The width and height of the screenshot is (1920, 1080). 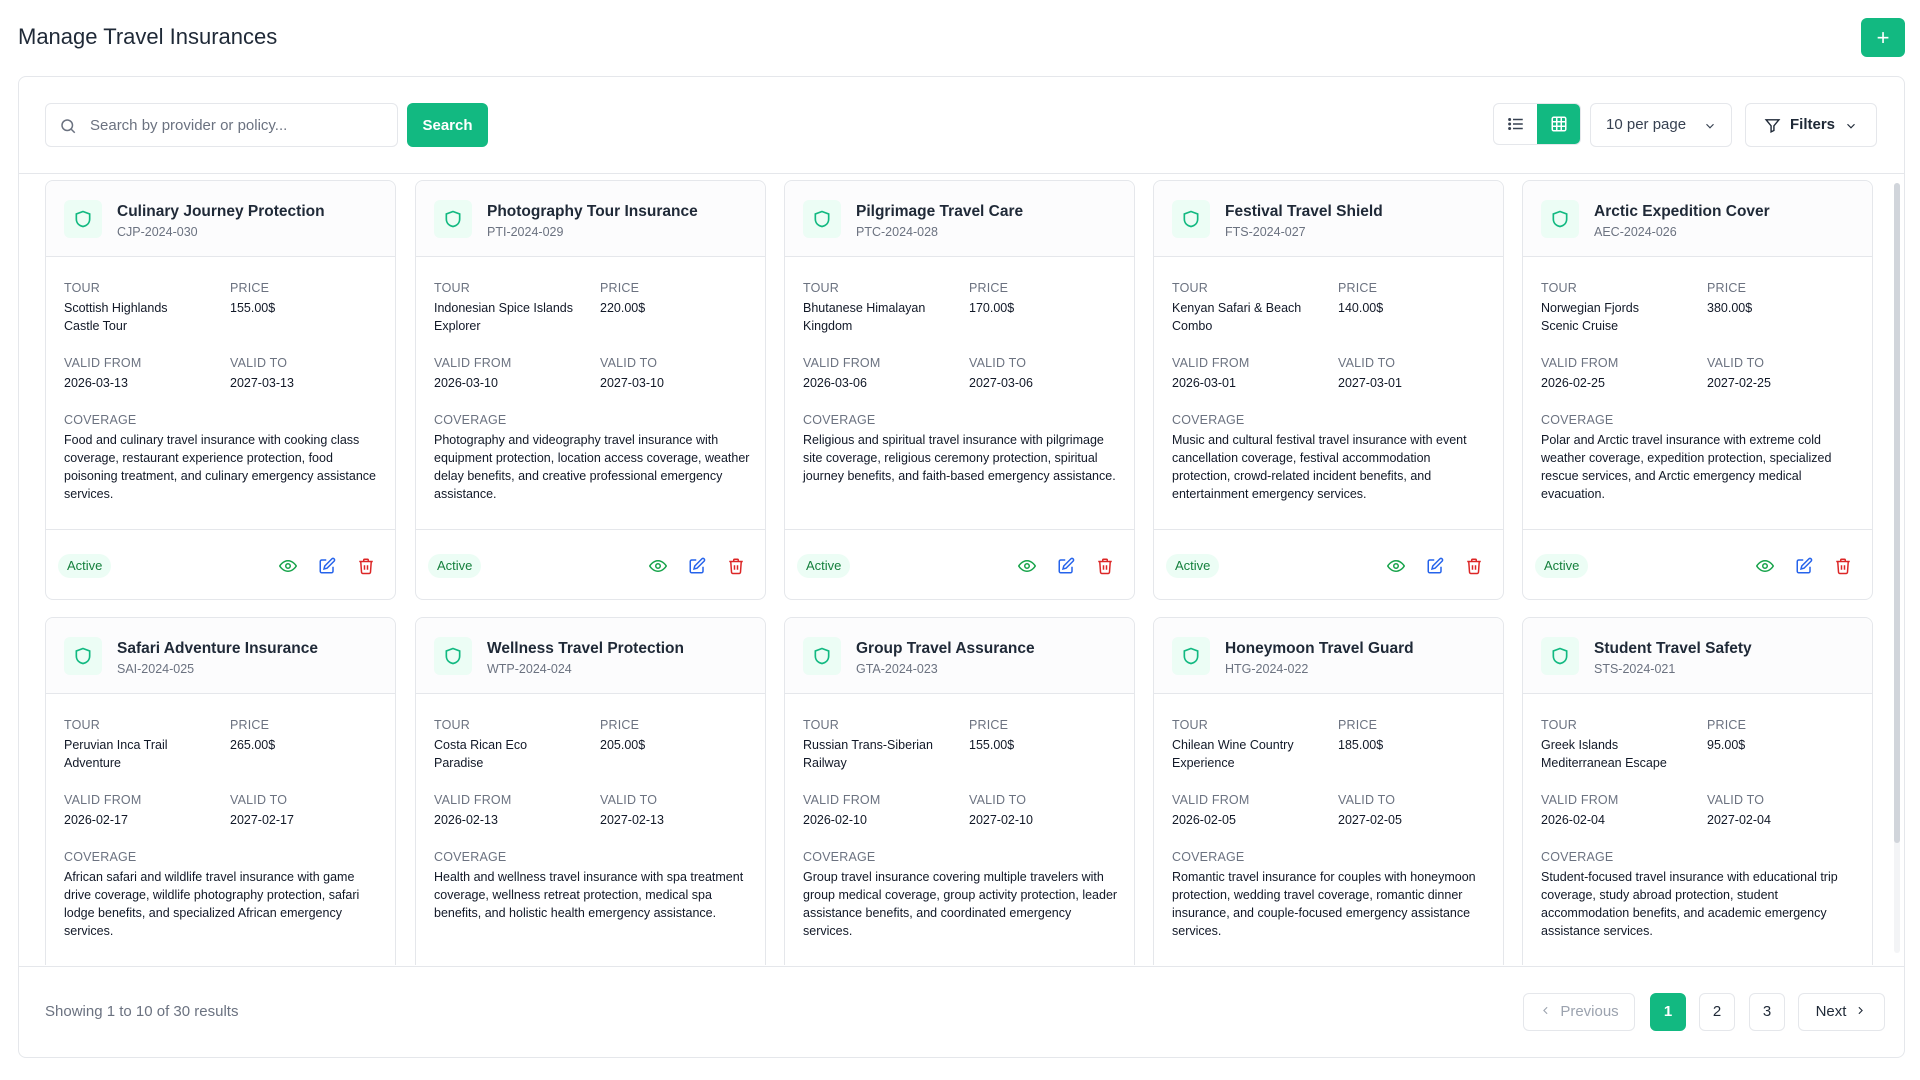 What do you see at coordinates (1897, 513) in the screenshot?
I see `scrollbar-thumb` at bounding box center [1897, 513].